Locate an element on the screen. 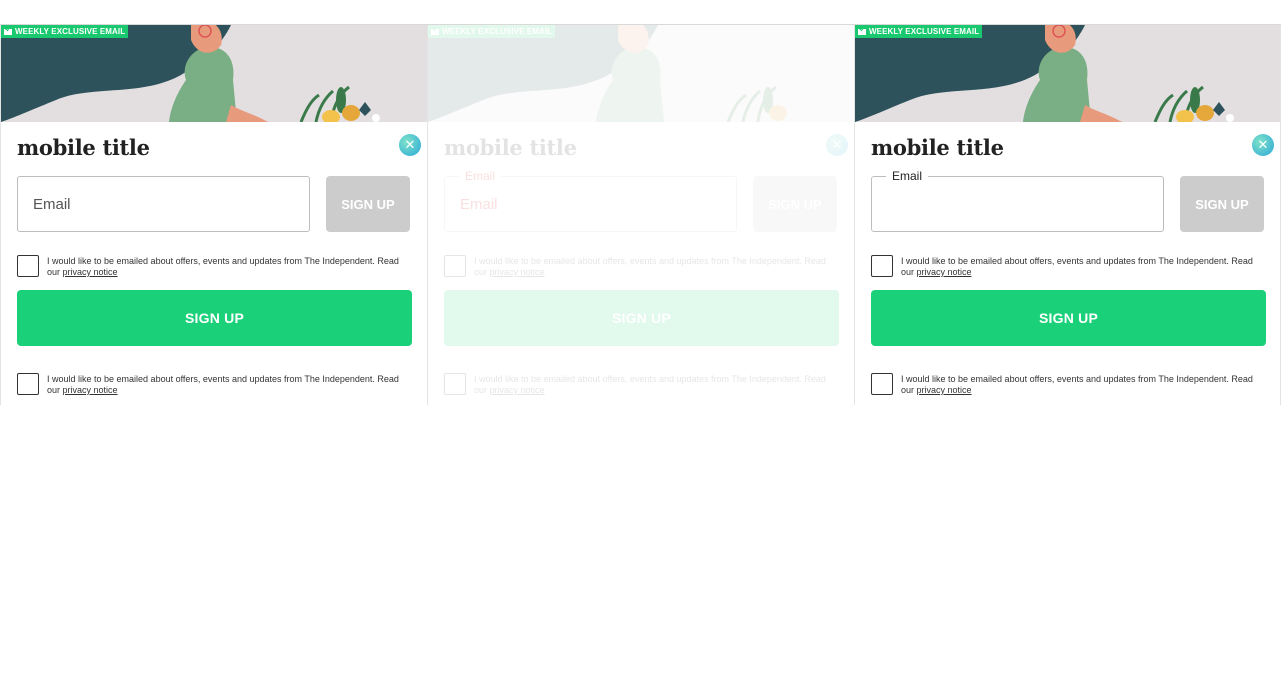  email-field: Email is located at coordinates (1017, 200).